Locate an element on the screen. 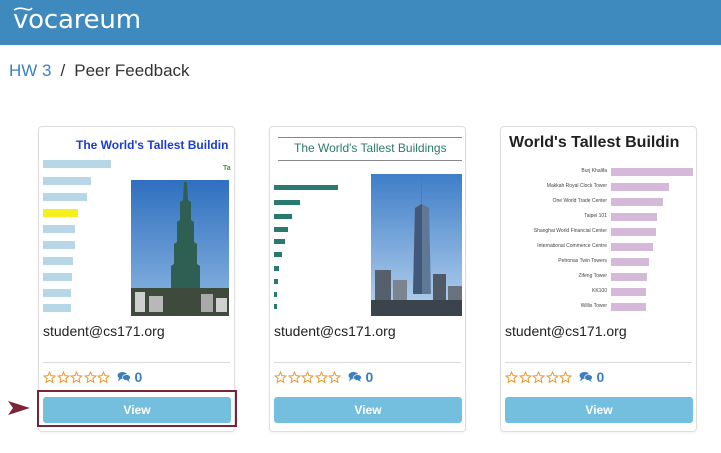 This screenshot has width=721, height=453. thumbnail-label: Zifeng Tower is located at coordinates (592, 276).